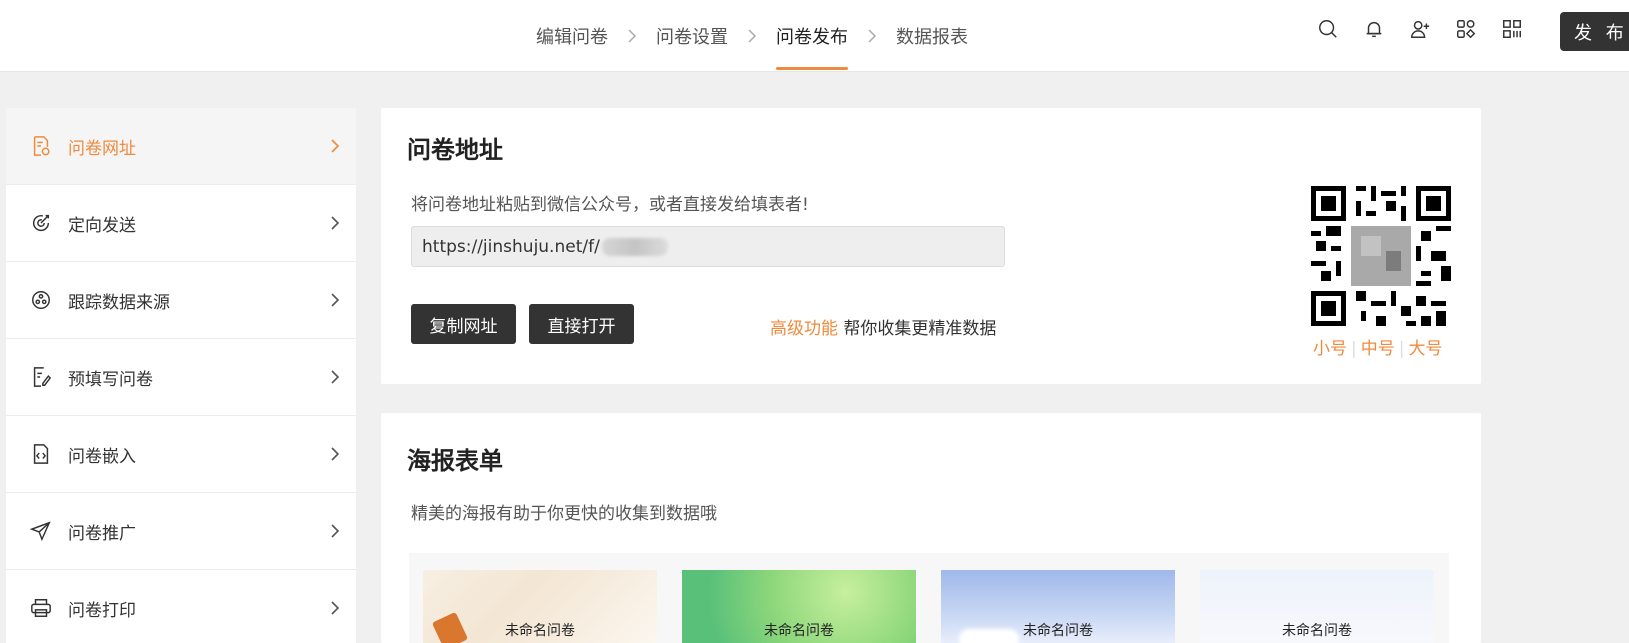 This screenshot has height=643, width=1629. What do you see at coordinates (1594, 31) in the screenshot?
I see `publish-button: 发 布` at bounding box center [1594, 31].